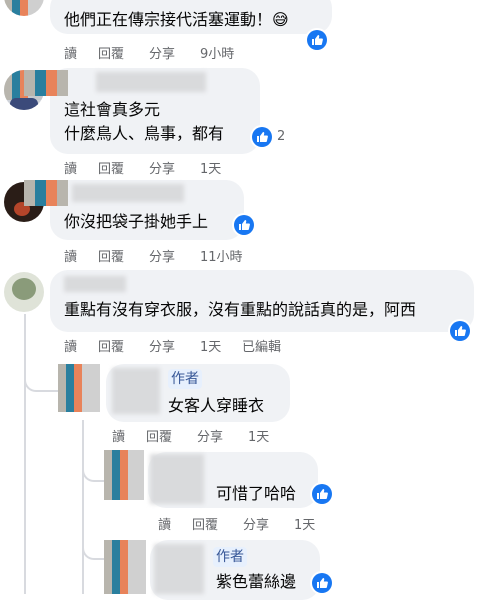 The image size is (486, 600). Describe the element at coordinates (217, 52) in the screenshot. I see `timestamp: 9小時` at that location.